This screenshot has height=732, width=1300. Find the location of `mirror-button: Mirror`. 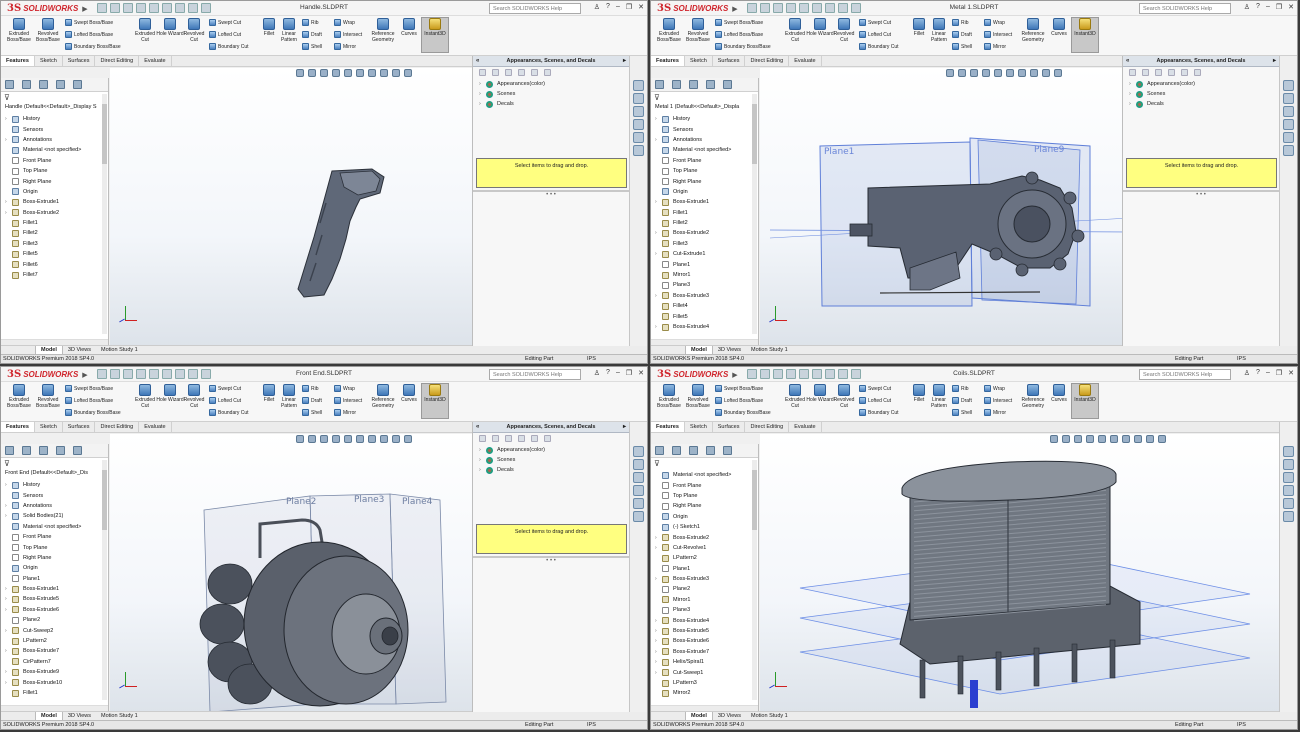

mirror-button: Mirror is located at coordinates (995, 412).